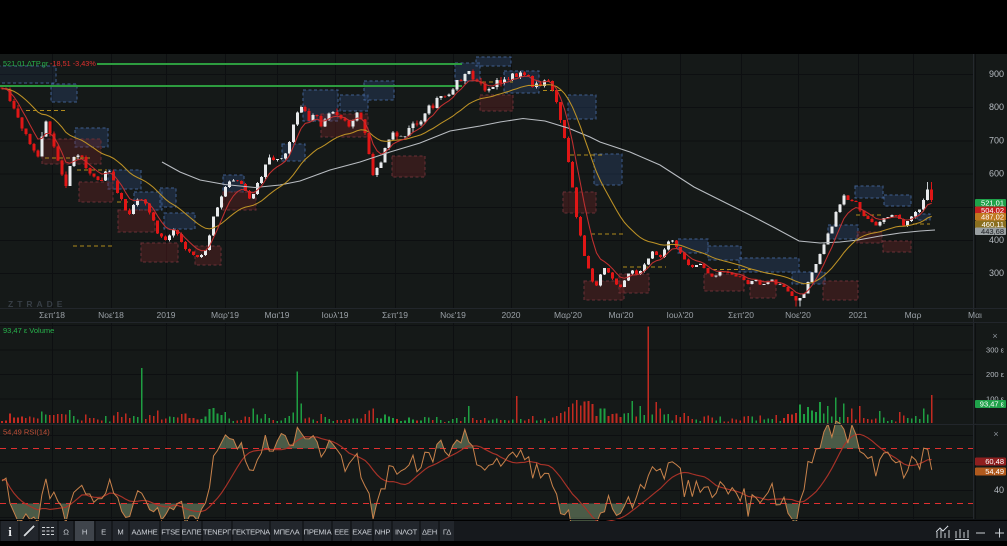 This screenshot has height=546, width=1007. I want to click on svg-text: ΕΛΠΕ, so click(192, 532).